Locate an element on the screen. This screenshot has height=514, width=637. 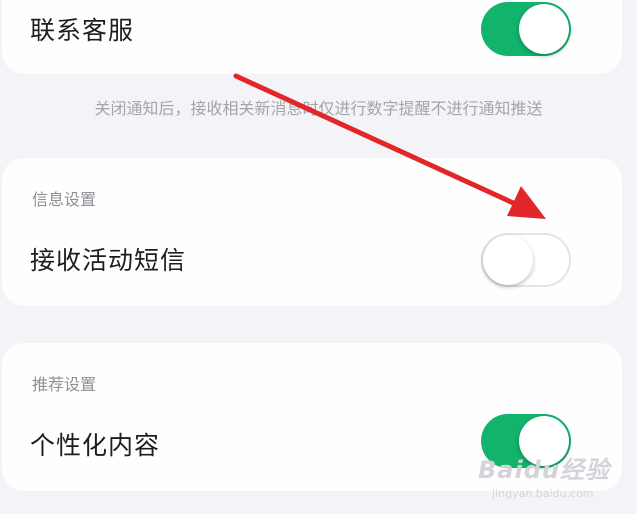
watermark-logo: Baidu经验 is located at coordinates (544, 470).